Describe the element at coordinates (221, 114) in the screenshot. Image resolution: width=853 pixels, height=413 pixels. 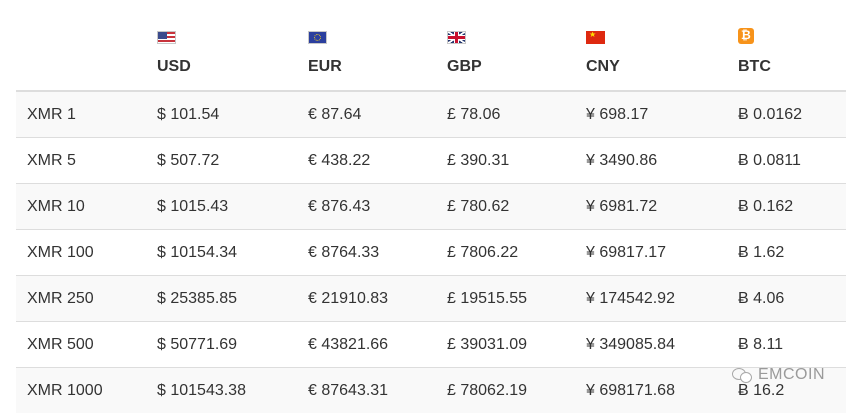
I see `price-cell-usd: $ 101.54` at that location.